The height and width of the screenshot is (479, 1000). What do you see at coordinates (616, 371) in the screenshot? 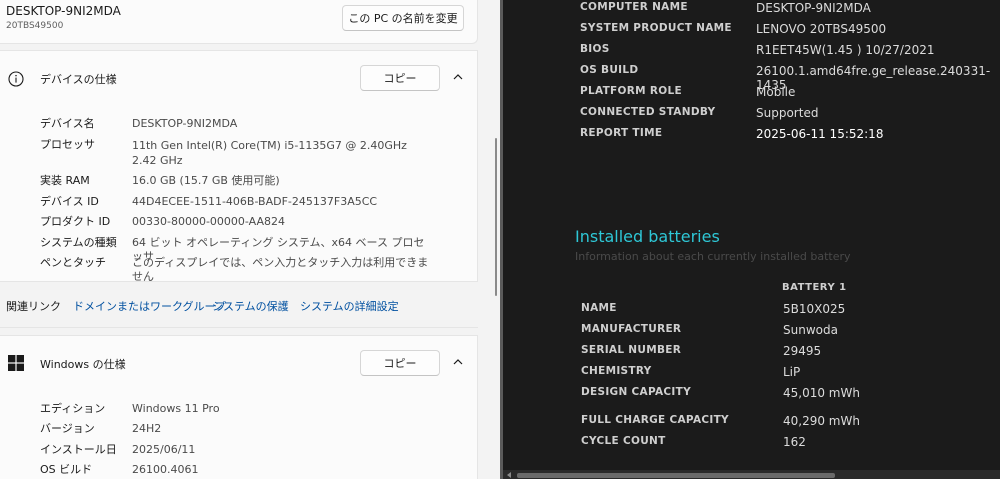
I see `battery-key: CHEMISTRY` at bounding box center [616, 371].